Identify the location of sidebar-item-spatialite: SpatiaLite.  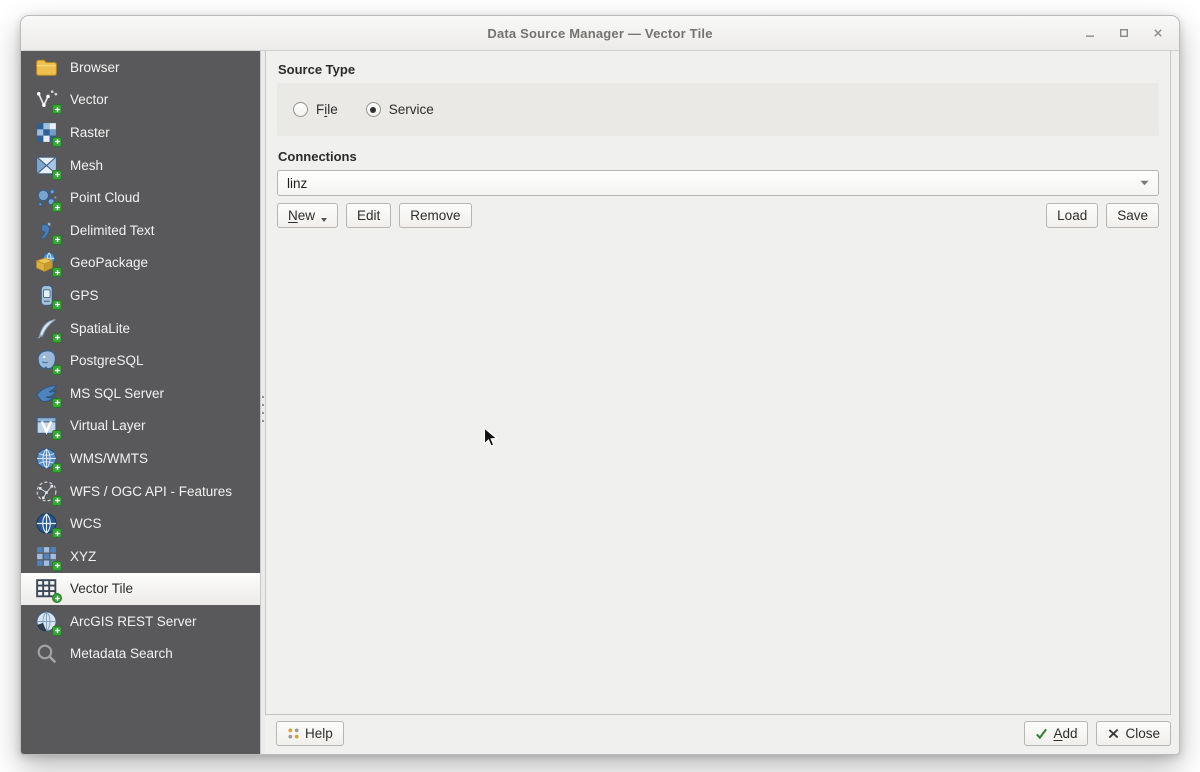
(140, 328).